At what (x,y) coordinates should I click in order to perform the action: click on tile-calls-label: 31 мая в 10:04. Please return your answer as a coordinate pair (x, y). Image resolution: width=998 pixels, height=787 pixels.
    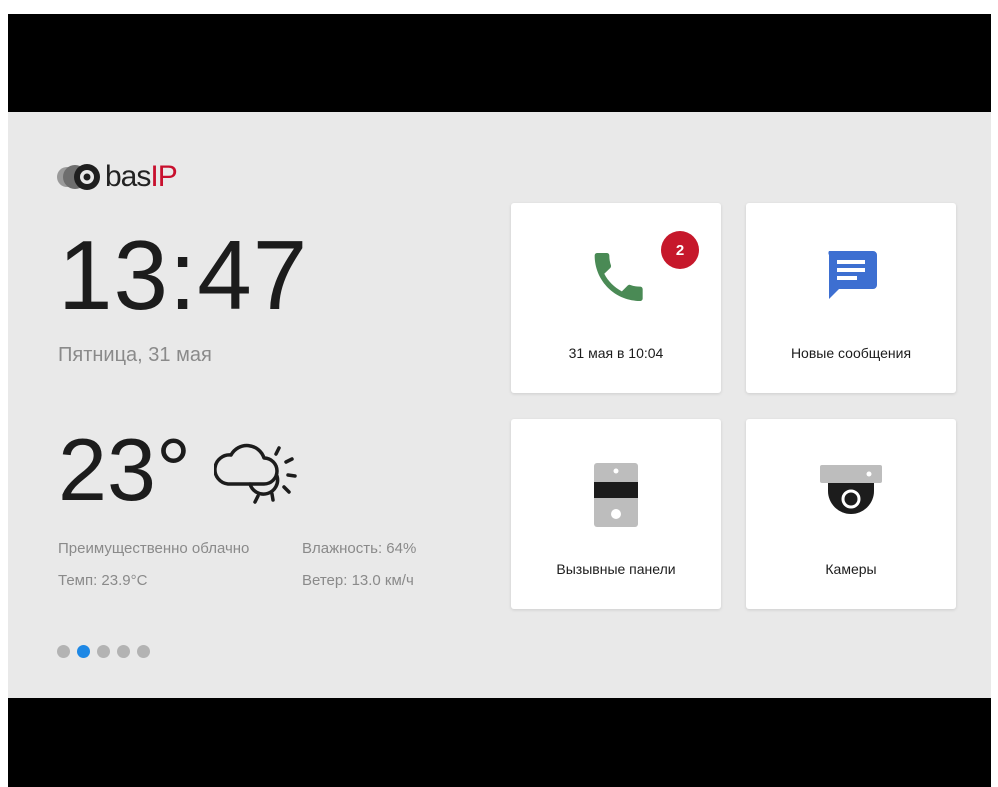
    Looking at the image, I should click on (616, 353).